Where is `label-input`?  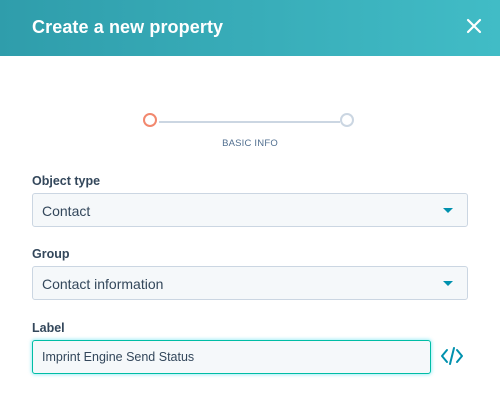 label-input is located at coordinates (231, 357).